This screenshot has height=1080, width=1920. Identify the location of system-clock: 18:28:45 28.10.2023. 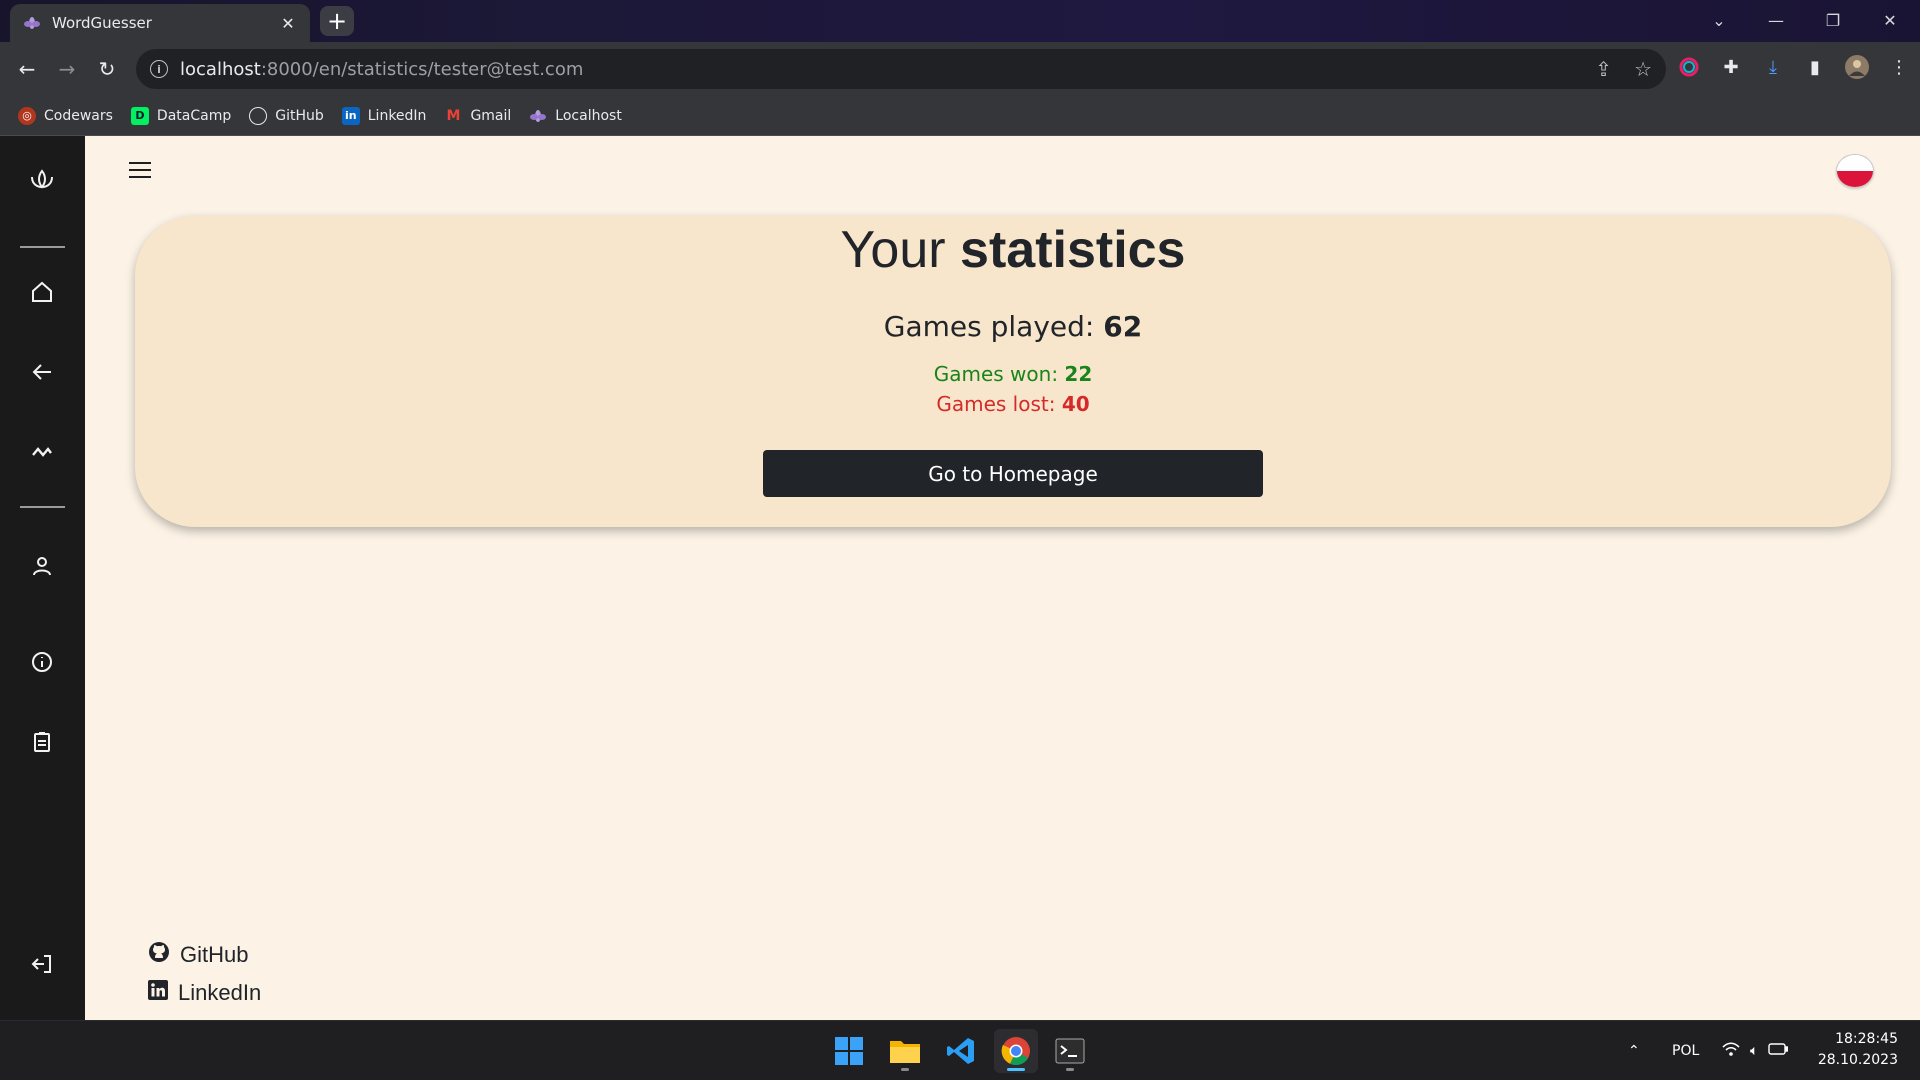
(1857, 1050).